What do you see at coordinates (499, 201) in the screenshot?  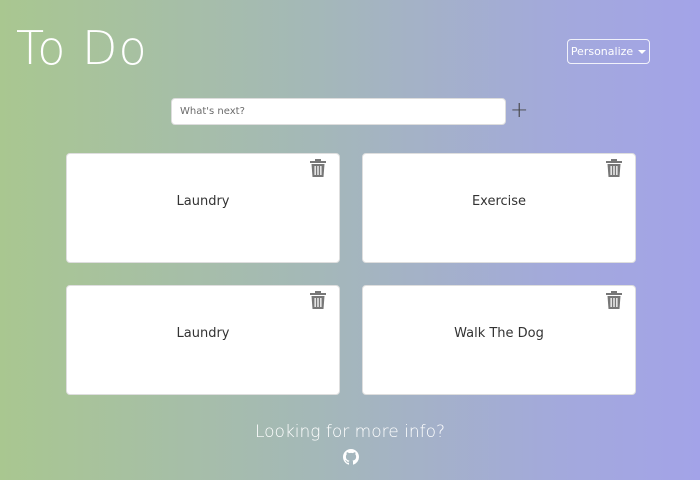 I see `task-label: Exercise` at bounding box center [499, 201].